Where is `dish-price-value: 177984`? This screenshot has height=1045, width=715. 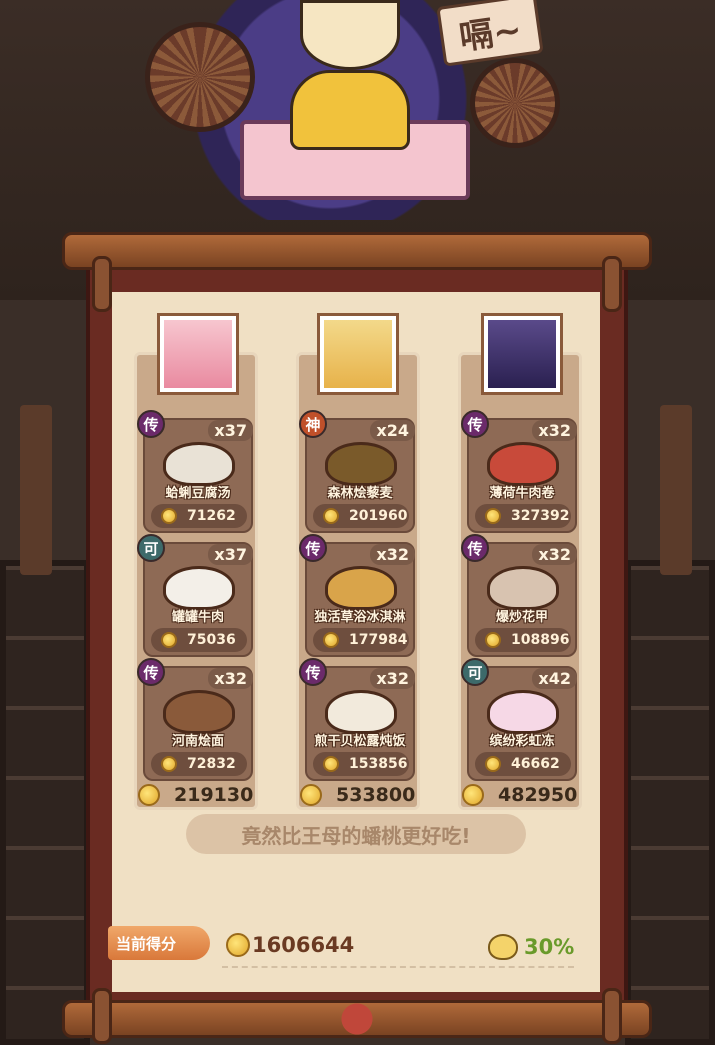
dish-price-value: 177984 is located at coordinates (378, 640).